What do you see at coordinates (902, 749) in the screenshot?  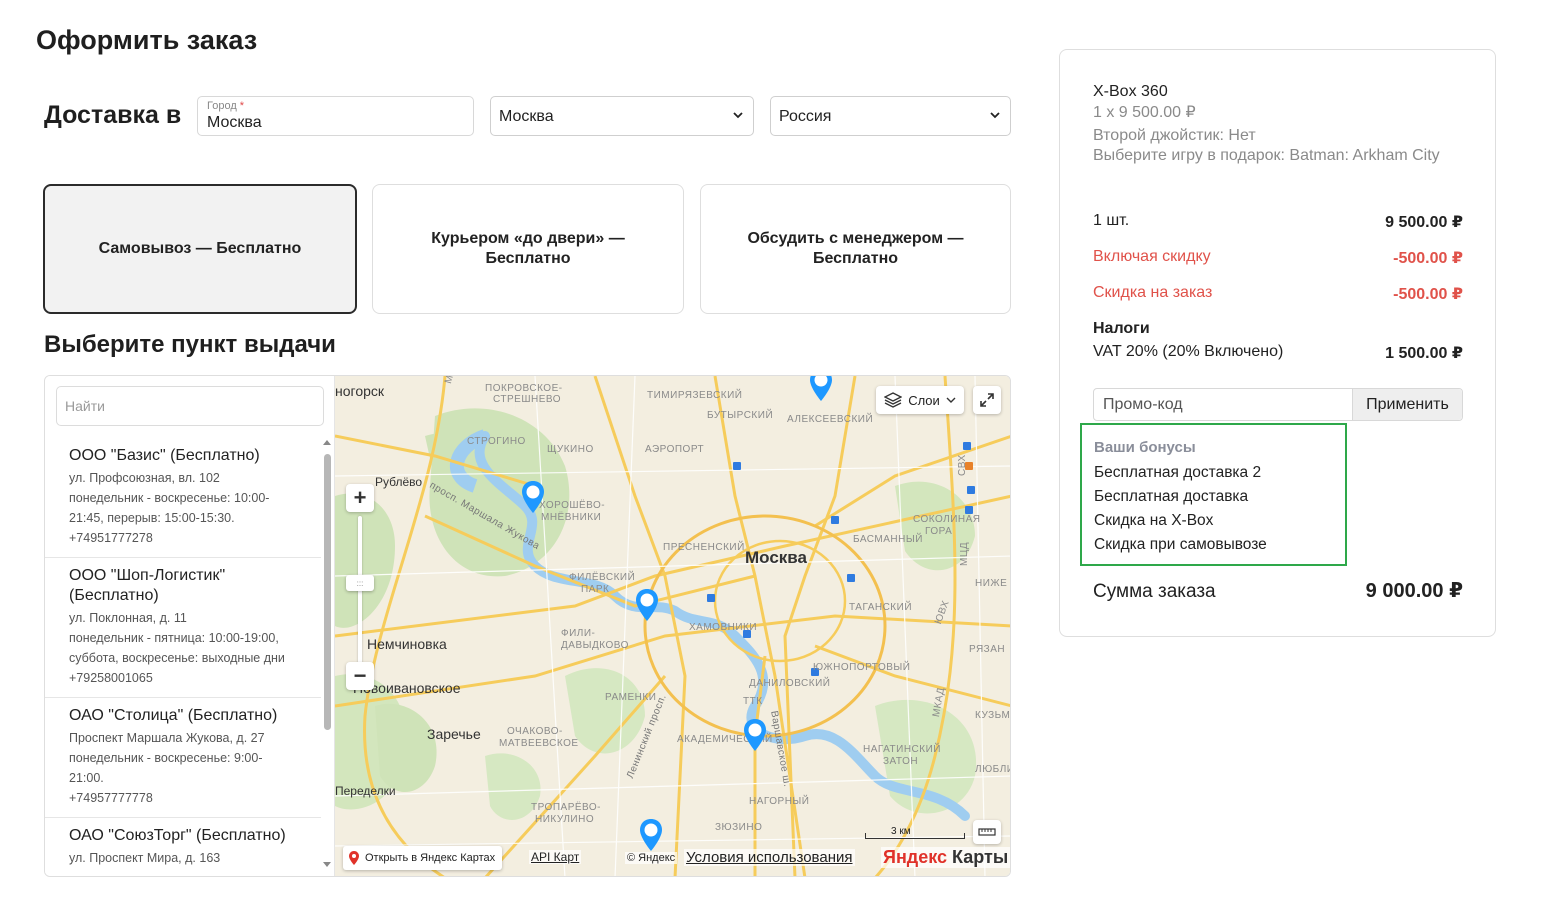 I see `map-label: НАГАТИНСКИЙ` at bounding box center [902, 749].